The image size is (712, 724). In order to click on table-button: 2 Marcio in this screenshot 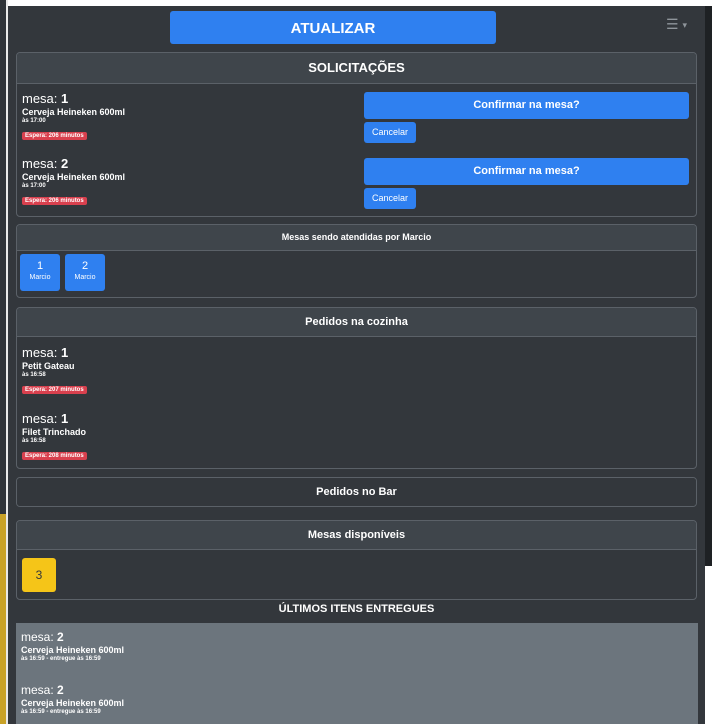, I will do `click(85, 272)`.